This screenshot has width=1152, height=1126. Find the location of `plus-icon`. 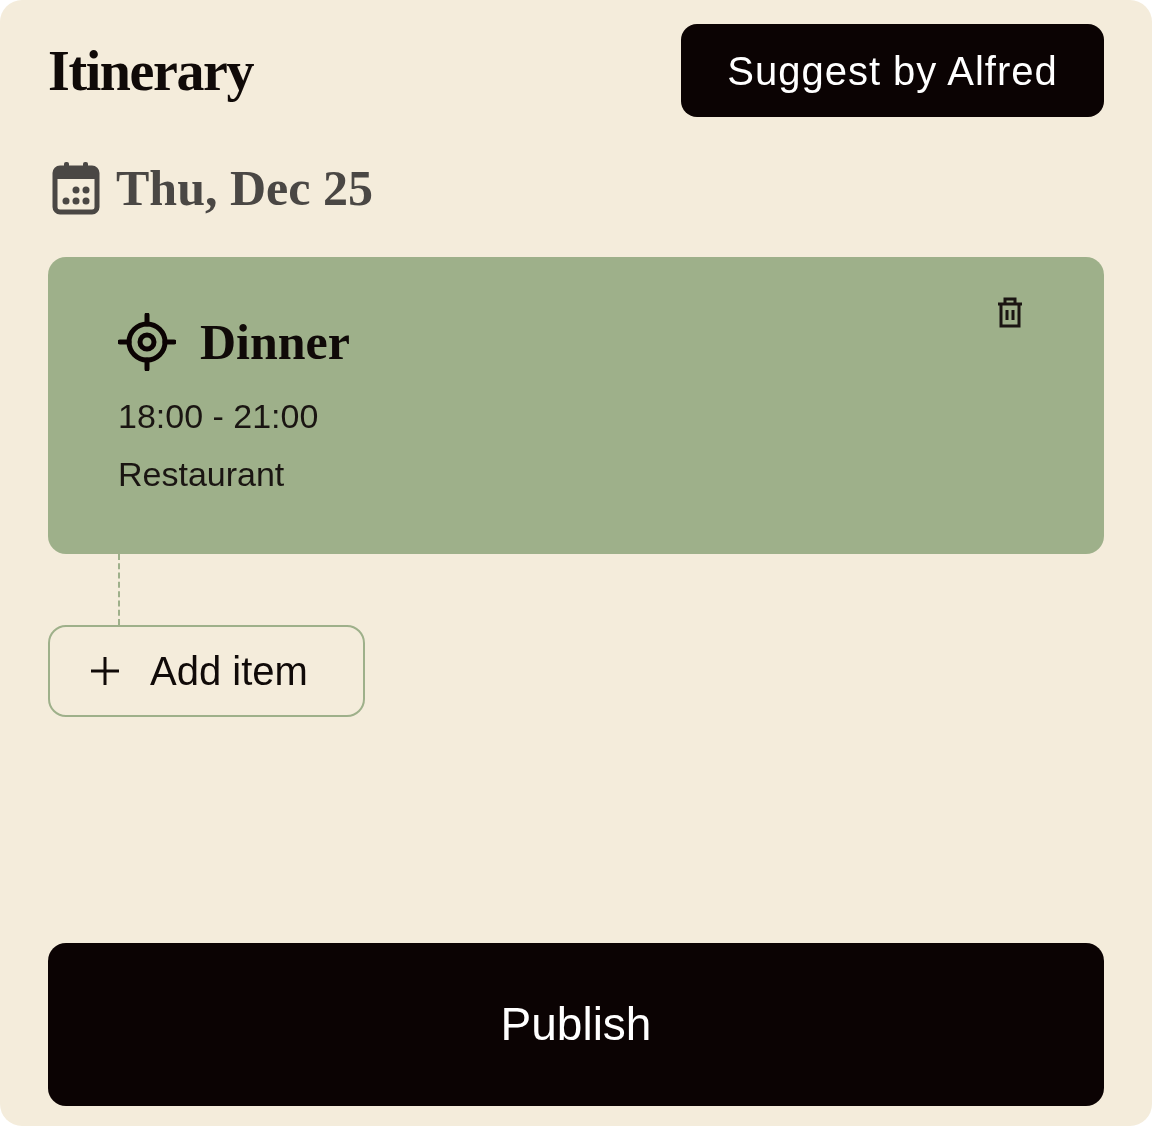

plus-icon is located at coordinates (105, 671).